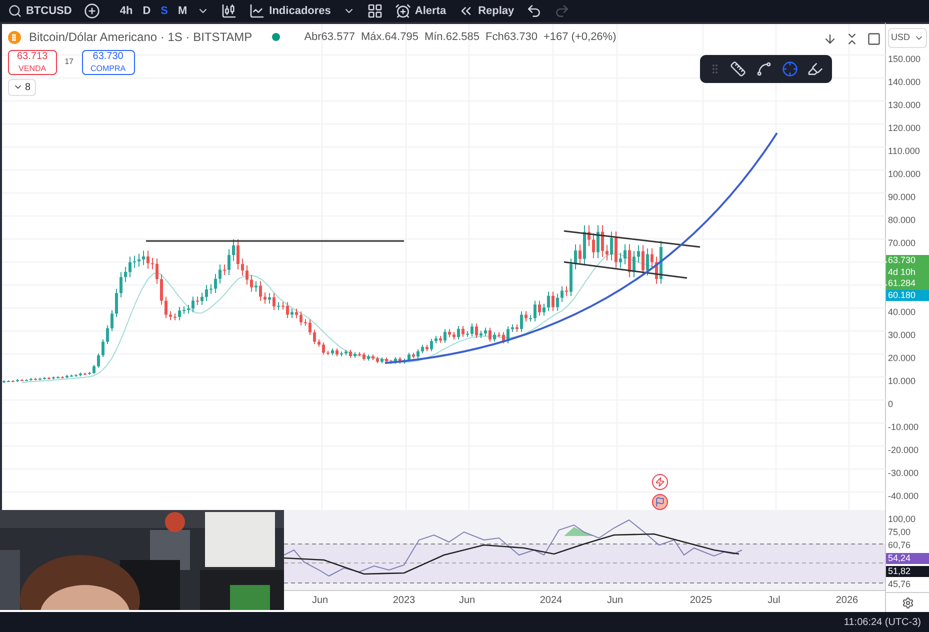  I want to click on price-axis-label: 100.000, so click(904, 174).